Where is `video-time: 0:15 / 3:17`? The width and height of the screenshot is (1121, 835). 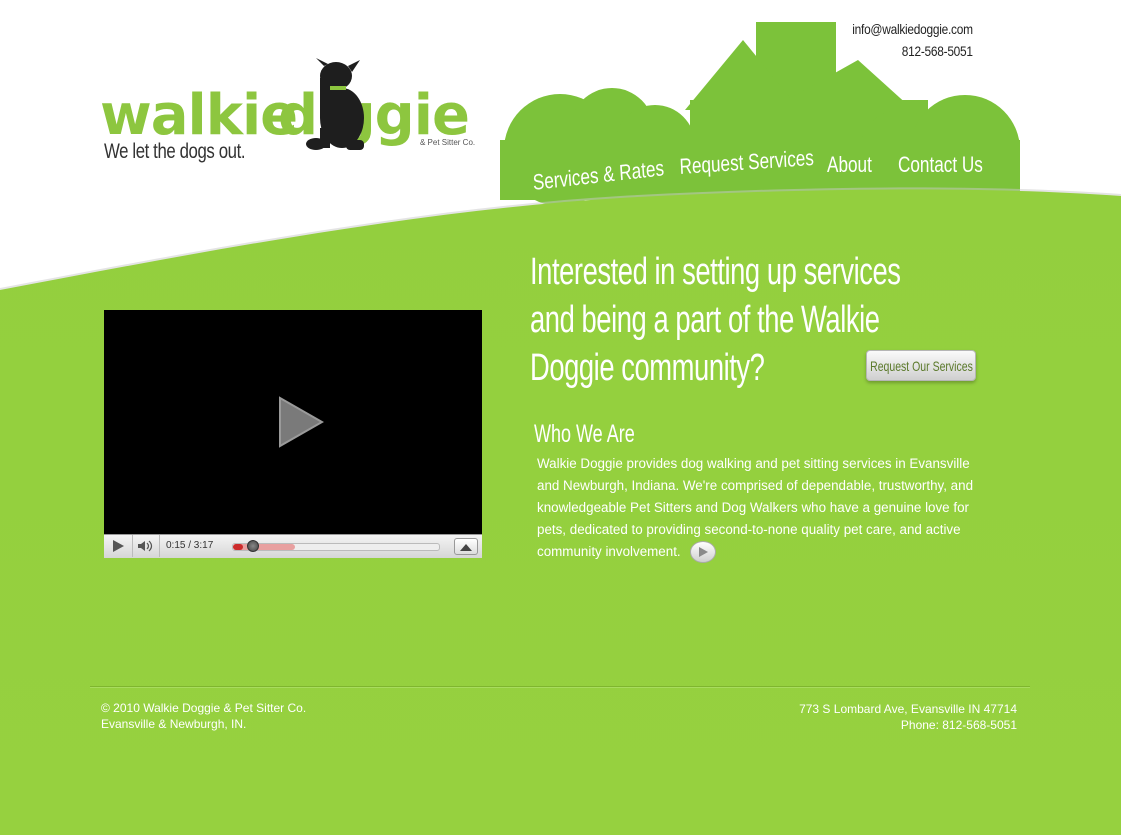
video-time: 0:15 / 3:17 is located at coordinates (190, 545).